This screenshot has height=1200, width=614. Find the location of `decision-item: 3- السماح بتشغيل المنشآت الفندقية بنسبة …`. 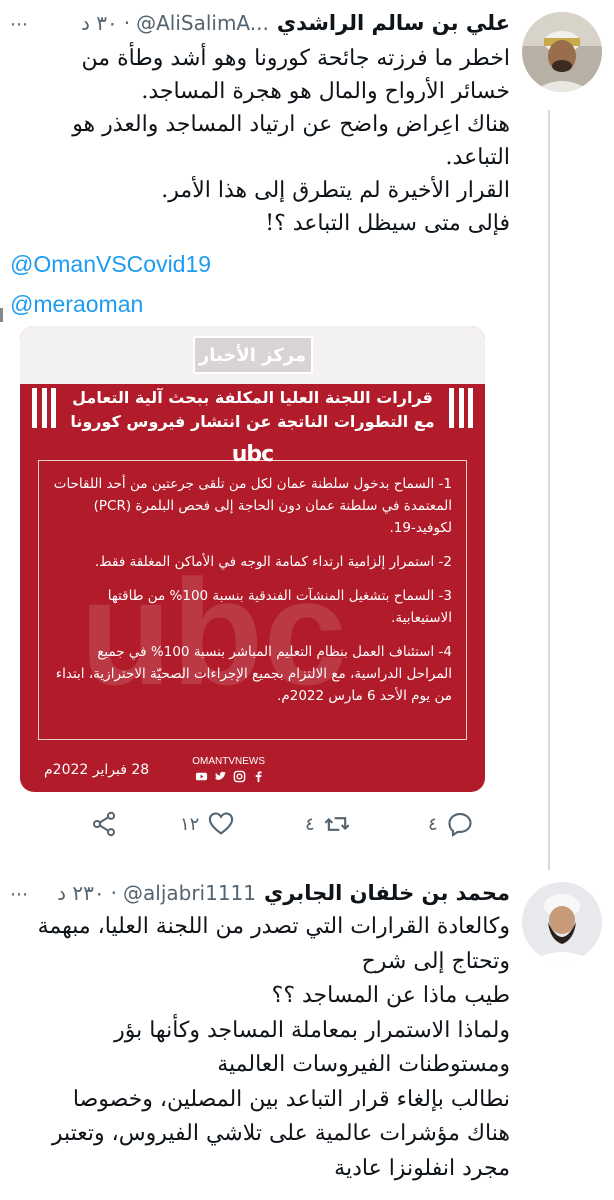

decision-item: 3- السماح بتشغيل المنشآت الفندقية بنسبة … is located at coordinates (279, 607).